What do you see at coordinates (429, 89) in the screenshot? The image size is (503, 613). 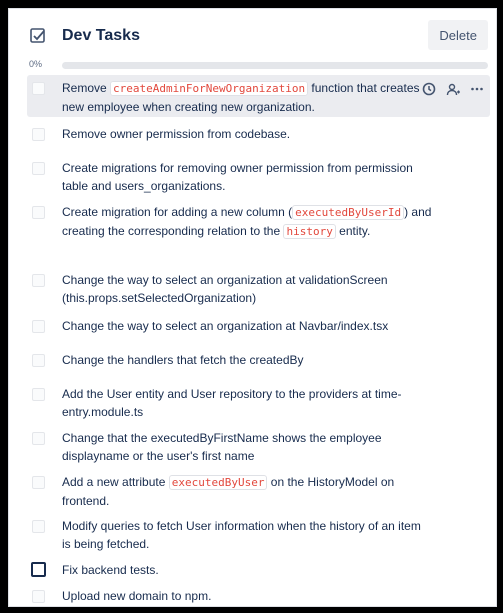 I see `clock-icon` at bounding box center [429, 89].